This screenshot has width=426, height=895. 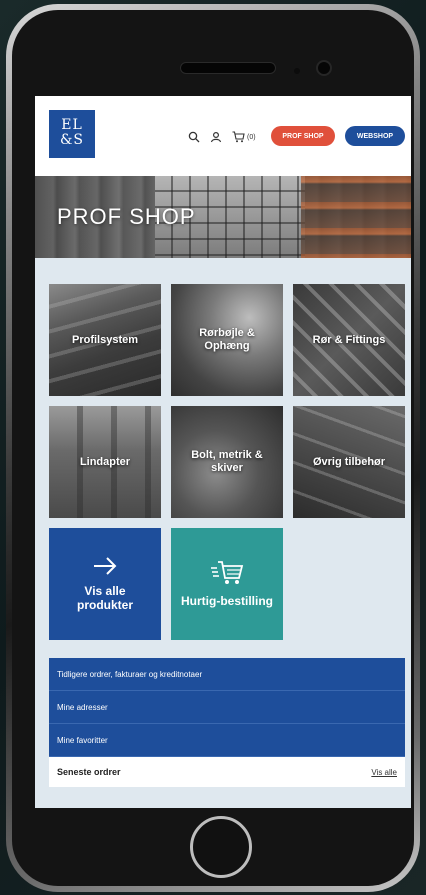 I want to click on all-products-button: Vis alle produkter, so click(x=105, y=584).